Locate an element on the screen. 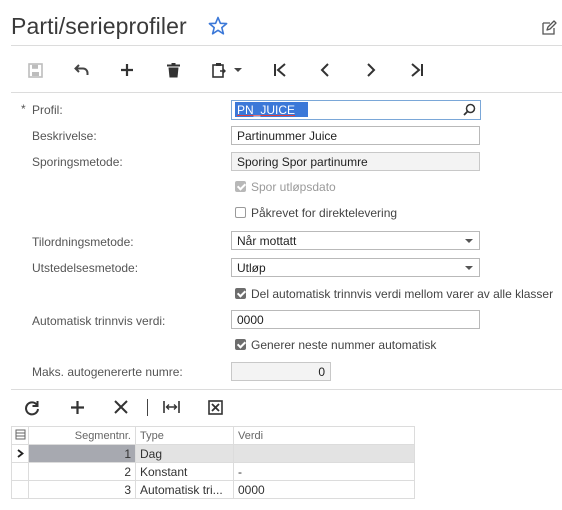  tilordningsmetode-label: Tilordningsmetode: is located at coordinates (83, 242).